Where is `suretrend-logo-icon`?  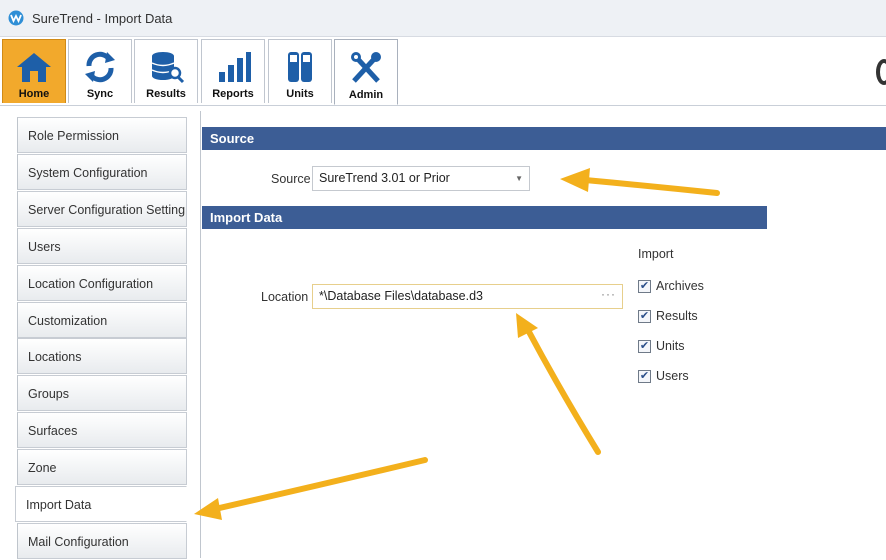 suretrend-logo-icon is located at coordinates (16, 18).